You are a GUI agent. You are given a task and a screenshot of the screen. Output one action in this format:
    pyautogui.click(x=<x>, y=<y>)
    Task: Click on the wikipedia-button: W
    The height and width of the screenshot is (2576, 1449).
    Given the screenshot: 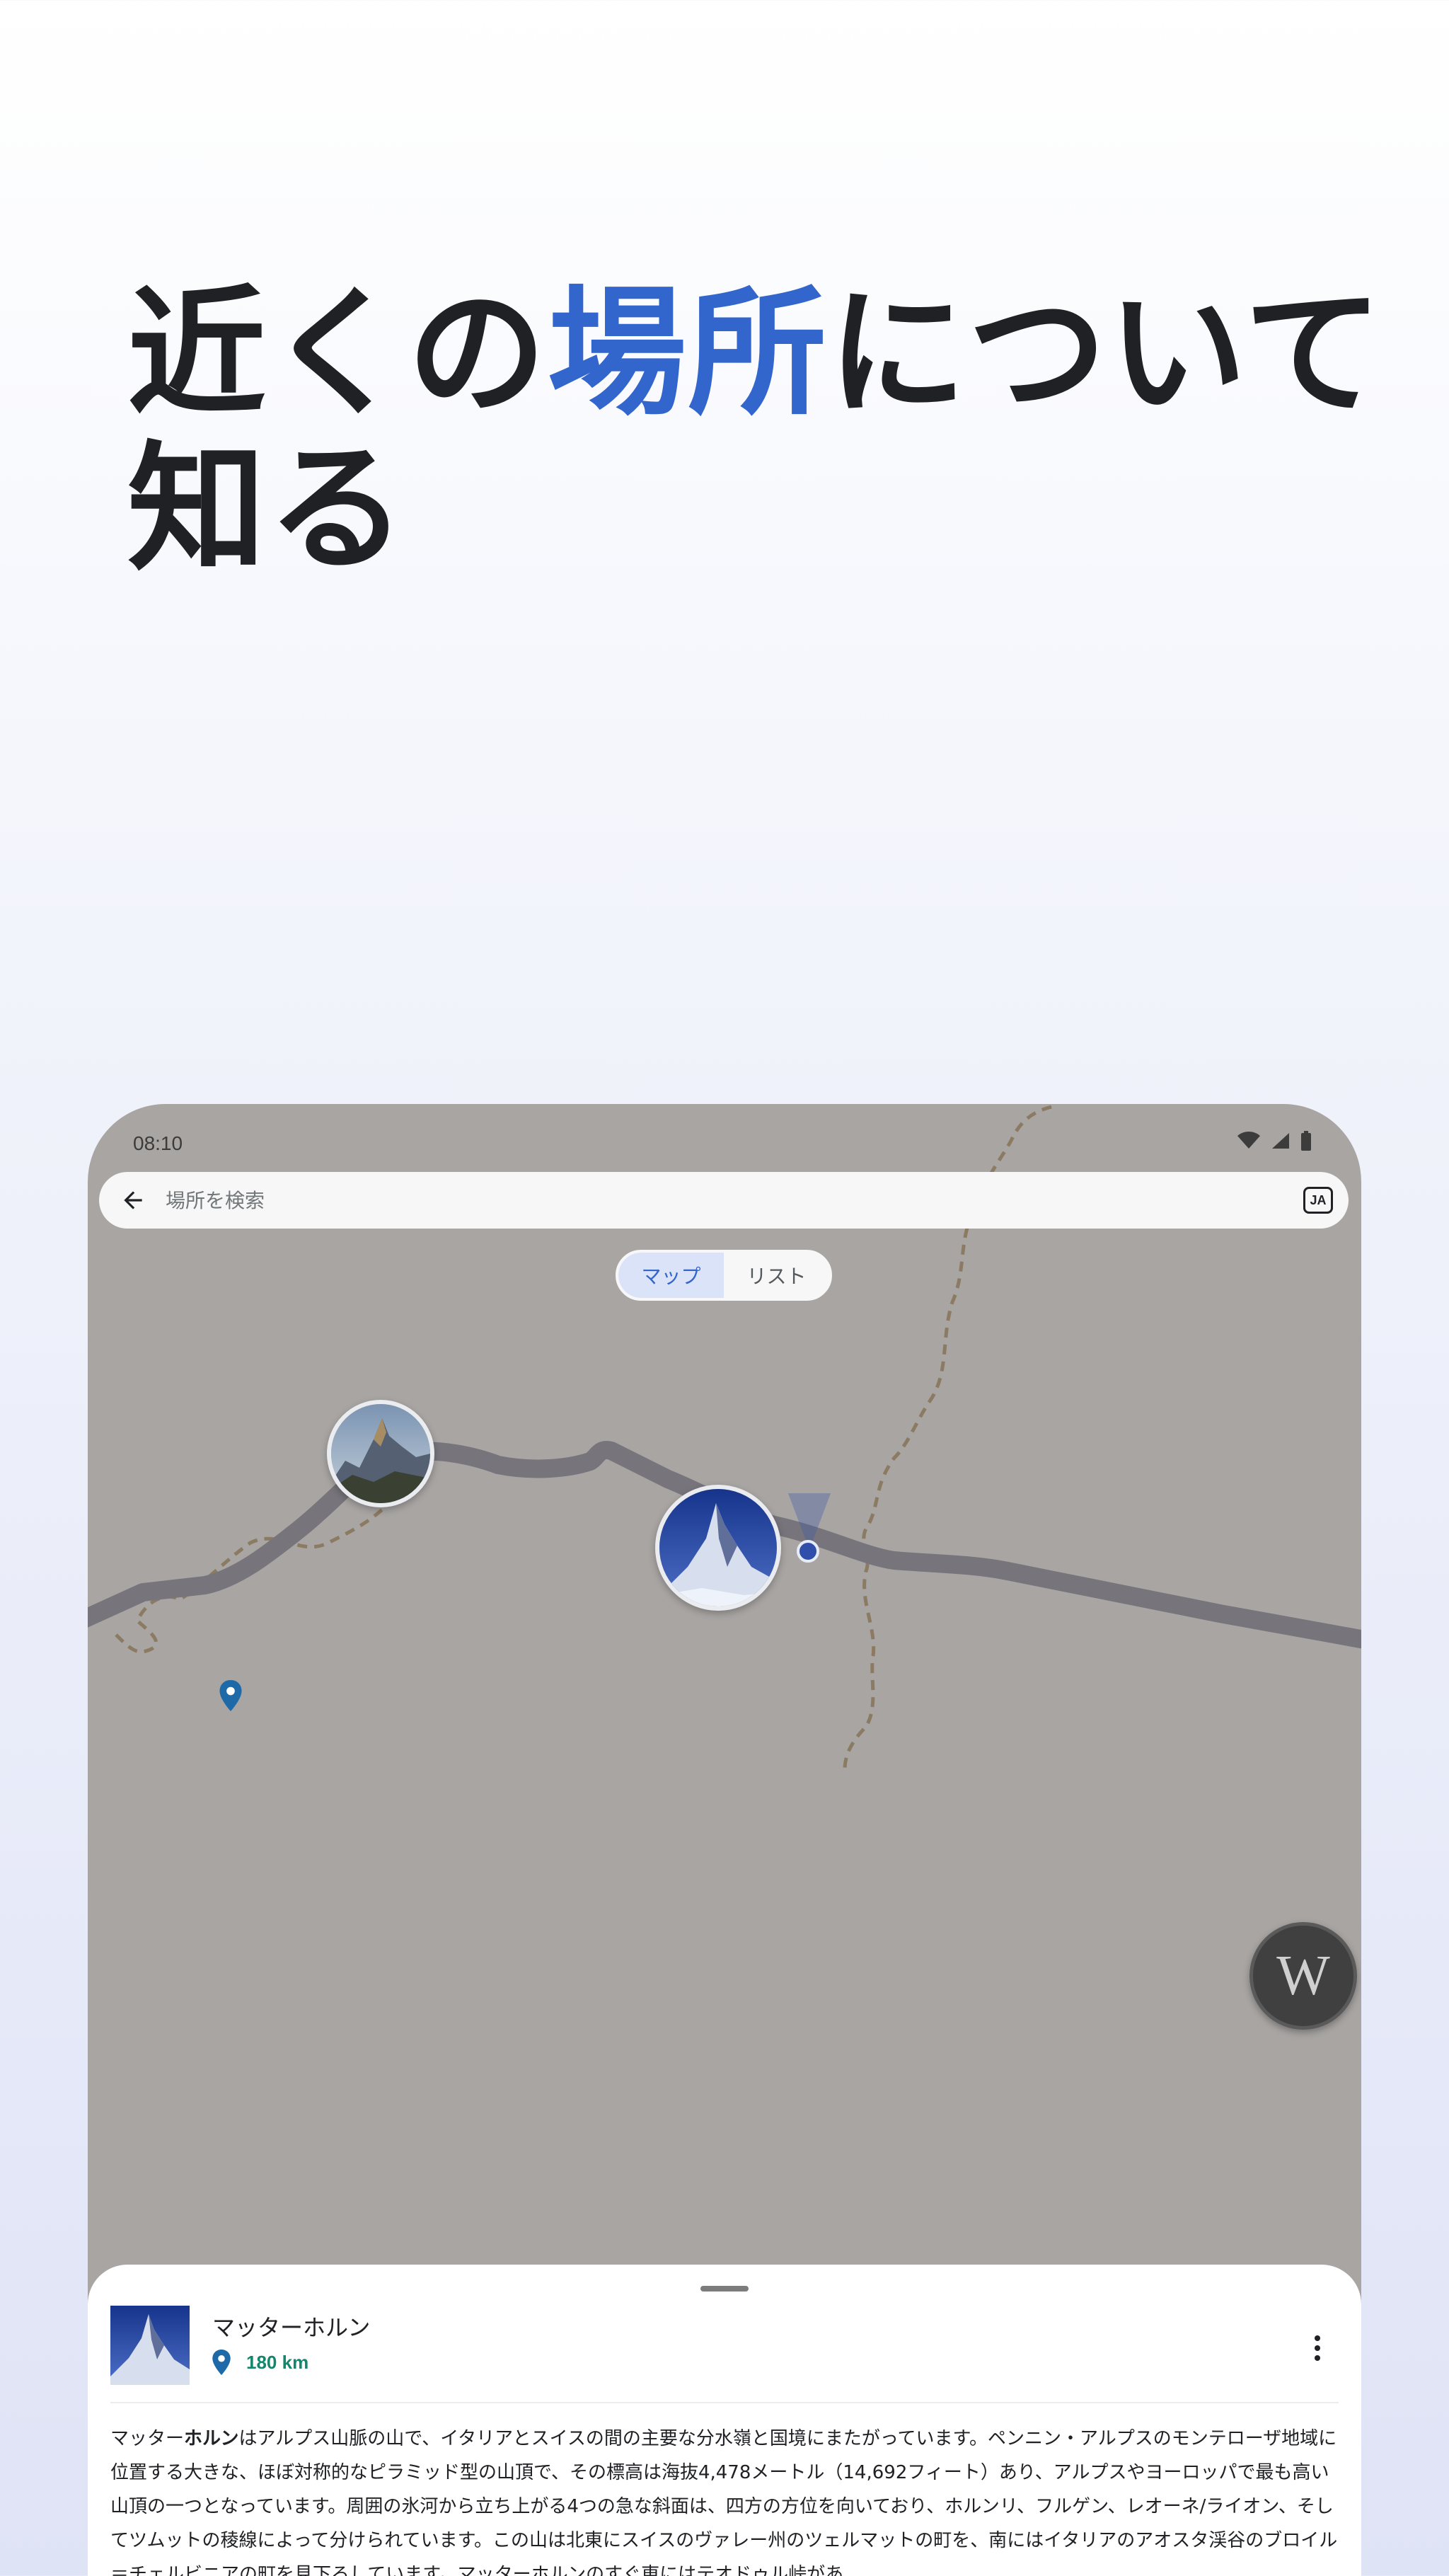 What is the action you would take?
    pyautogui.click(x=1303, y=1976)
    